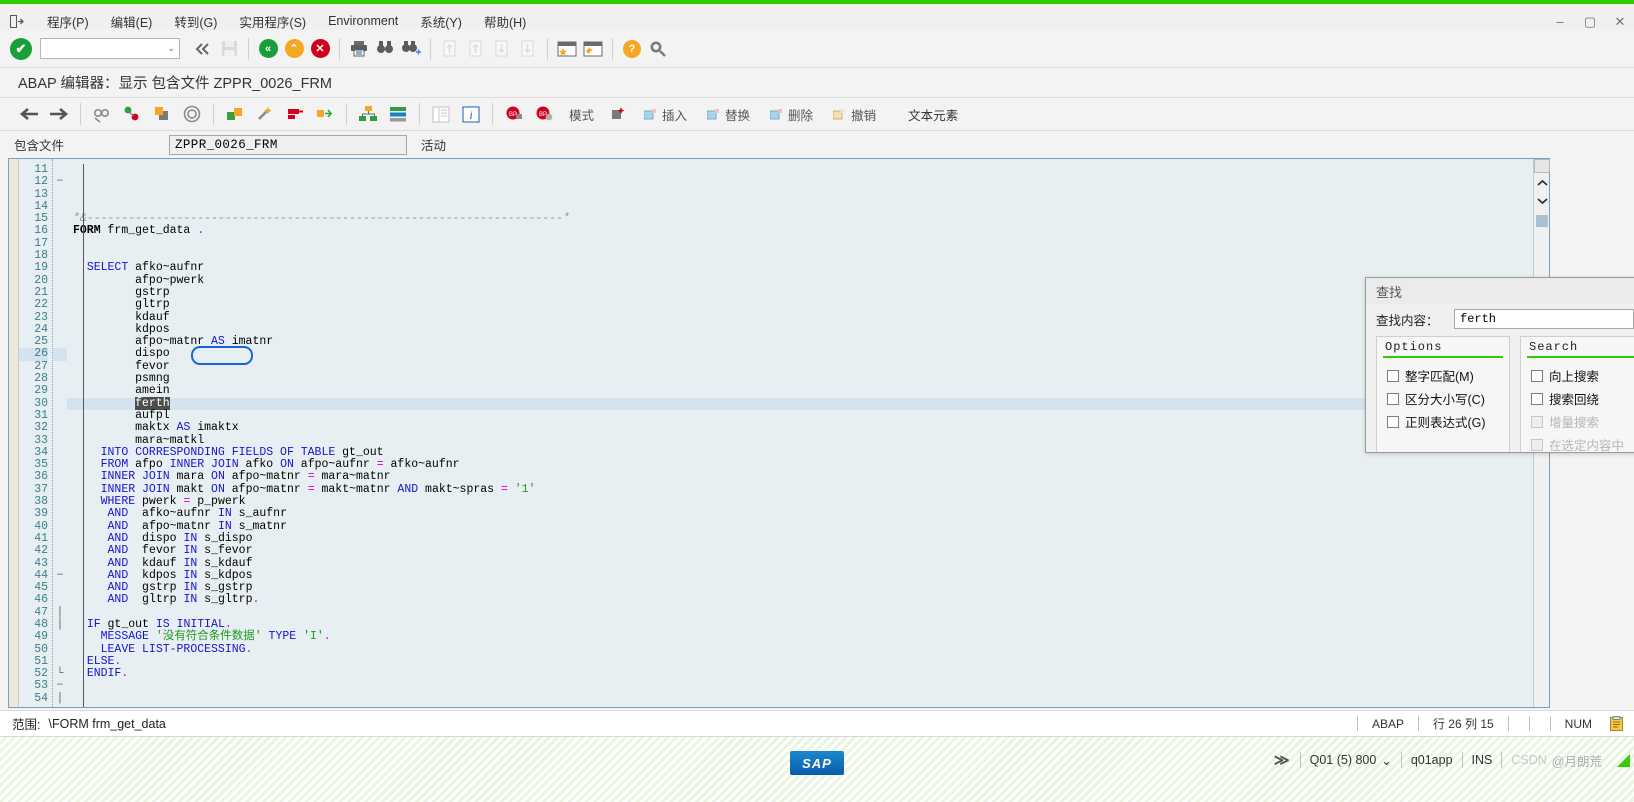 The image size is (1634, 802). What do you see at coordinates (808, 391) in the screenshot?
I see `code-line: amein` at bounding box center [808, 391].